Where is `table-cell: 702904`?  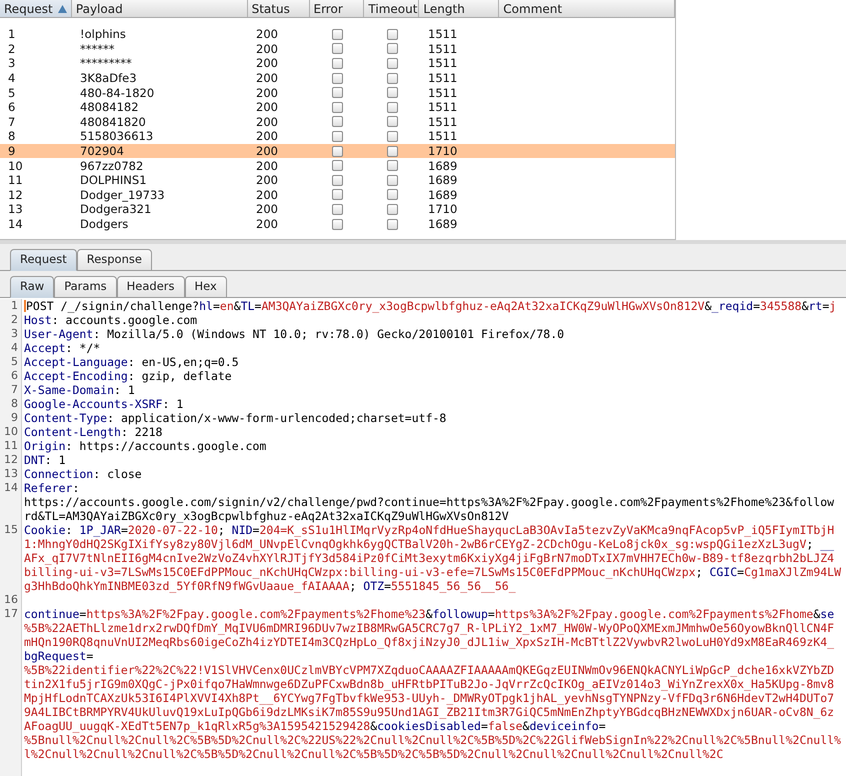 table-cell: 702904 is located at coordinates (102, 151).